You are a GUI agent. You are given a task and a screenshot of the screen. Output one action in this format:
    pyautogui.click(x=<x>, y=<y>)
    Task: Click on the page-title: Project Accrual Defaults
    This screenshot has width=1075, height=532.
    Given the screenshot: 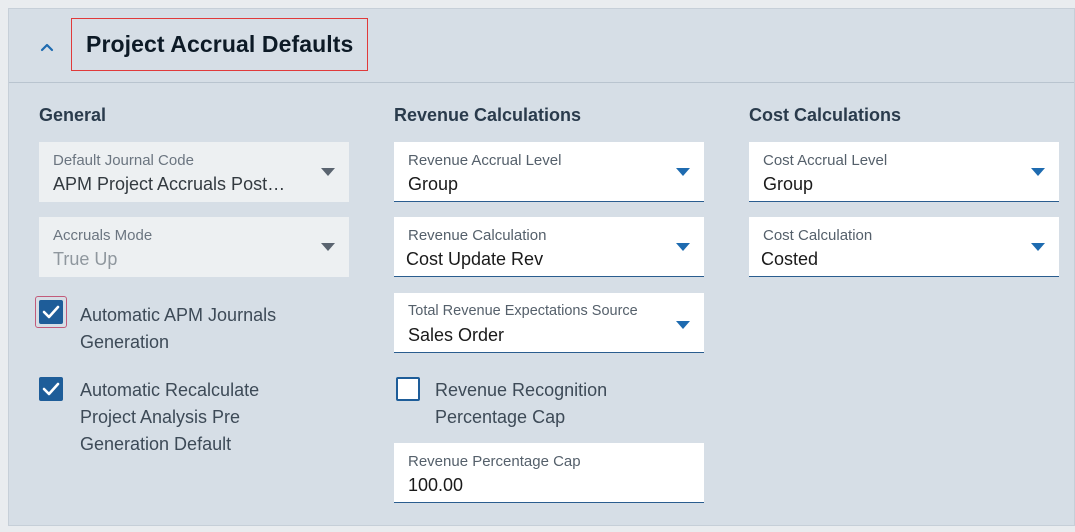 What is the action you would take?
    pyautogui.click(x=220, y=44)
    